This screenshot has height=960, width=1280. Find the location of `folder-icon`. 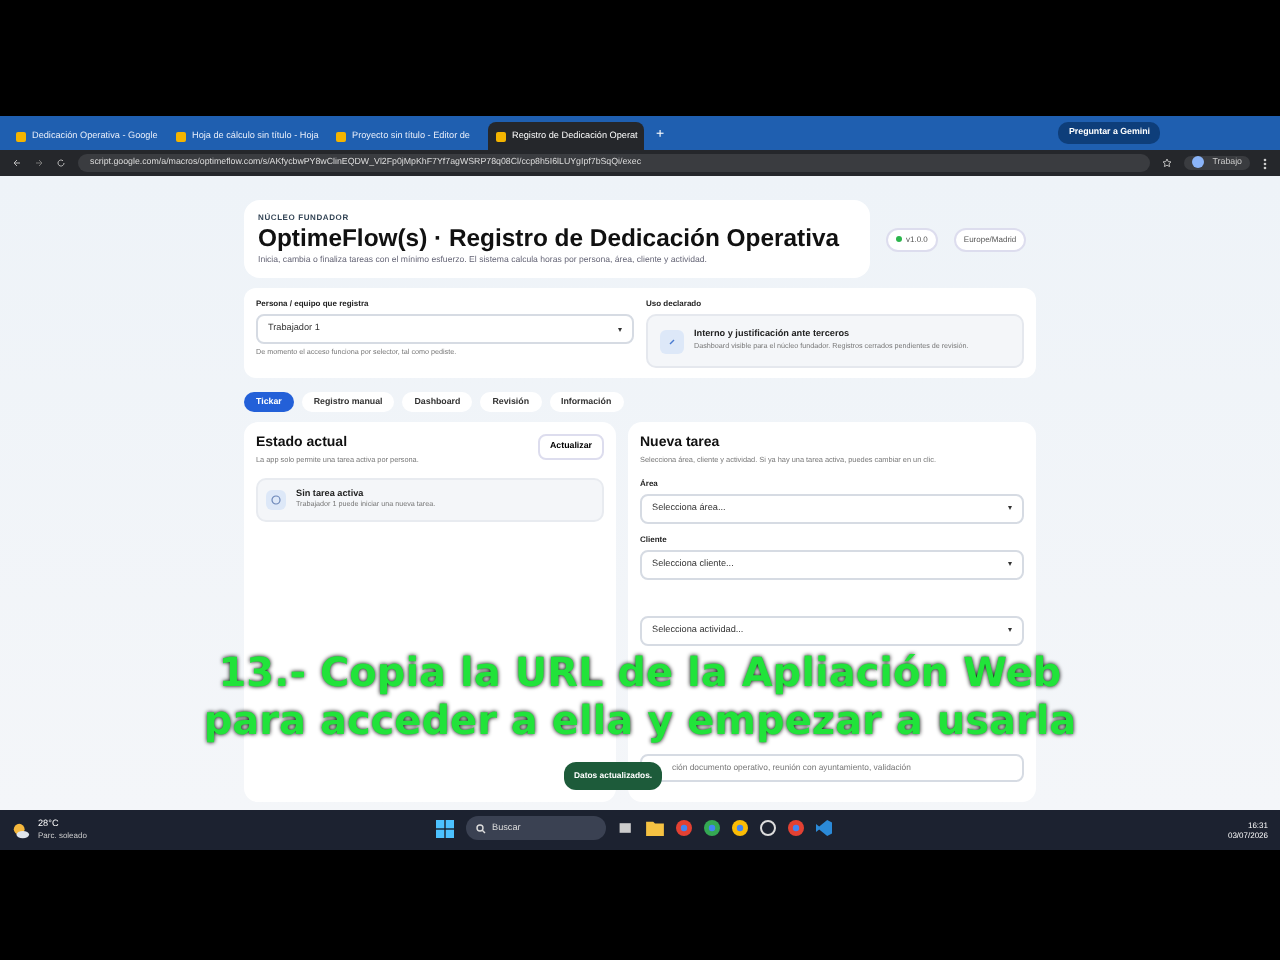

folder-icon is located at coordinates (655, 828).